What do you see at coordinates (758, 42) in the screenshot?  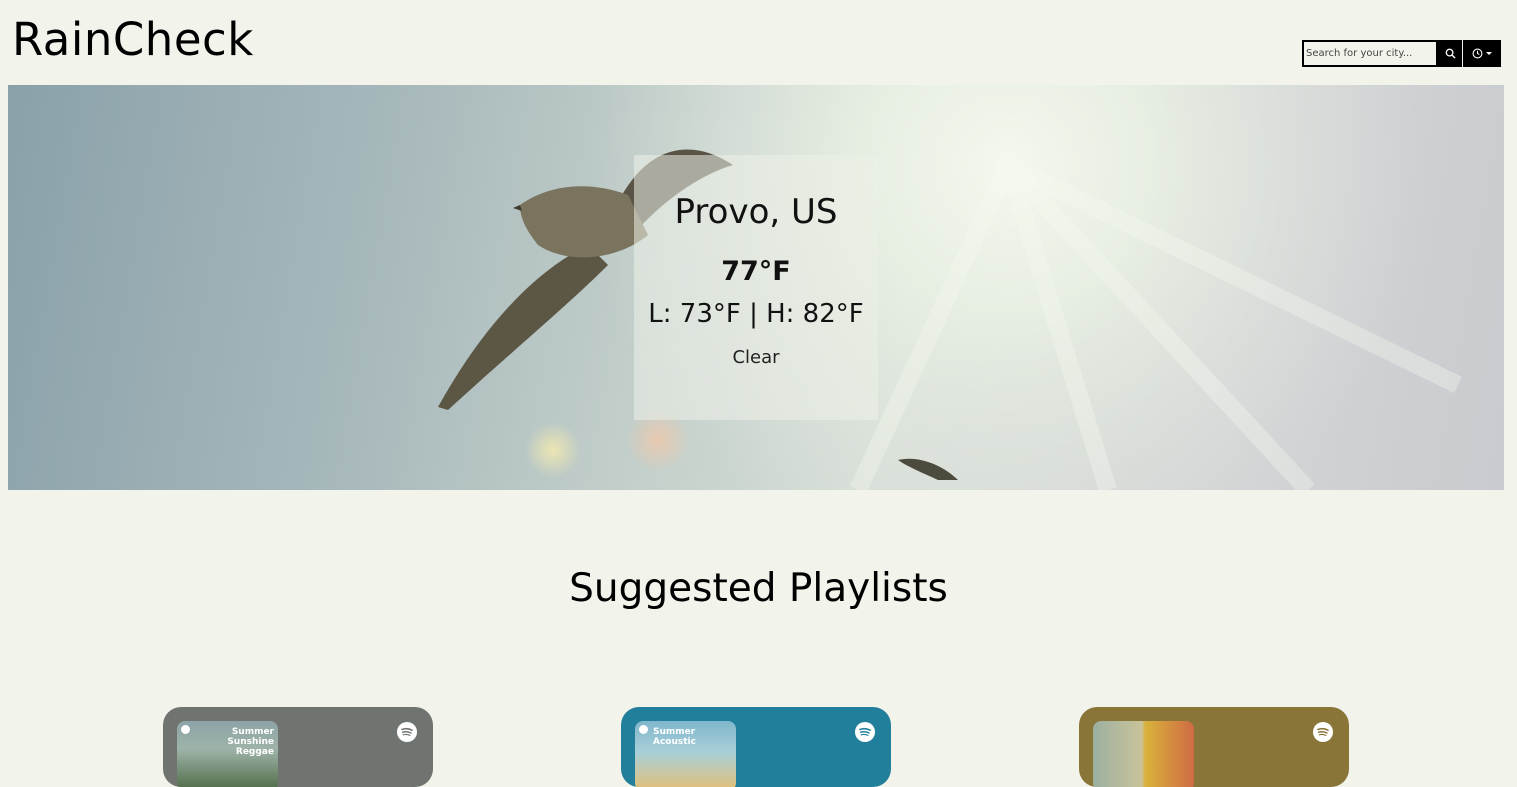 I see `header: RainCheck` at bounding box center [758, 42].